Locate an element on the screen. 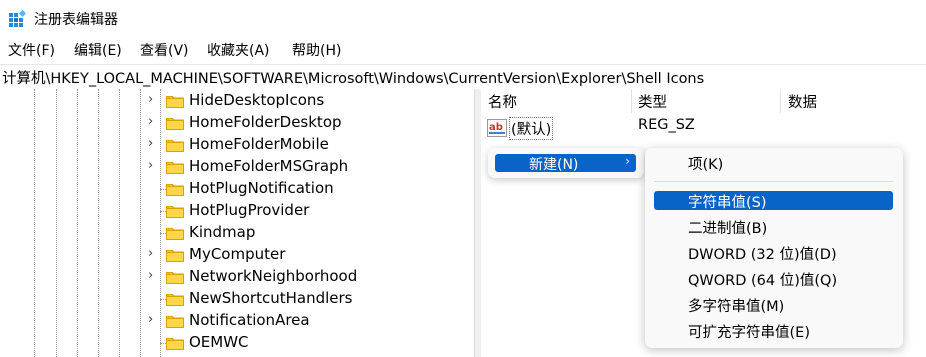  tree-item: › NotificationArea is located at coordinates (237, 321).